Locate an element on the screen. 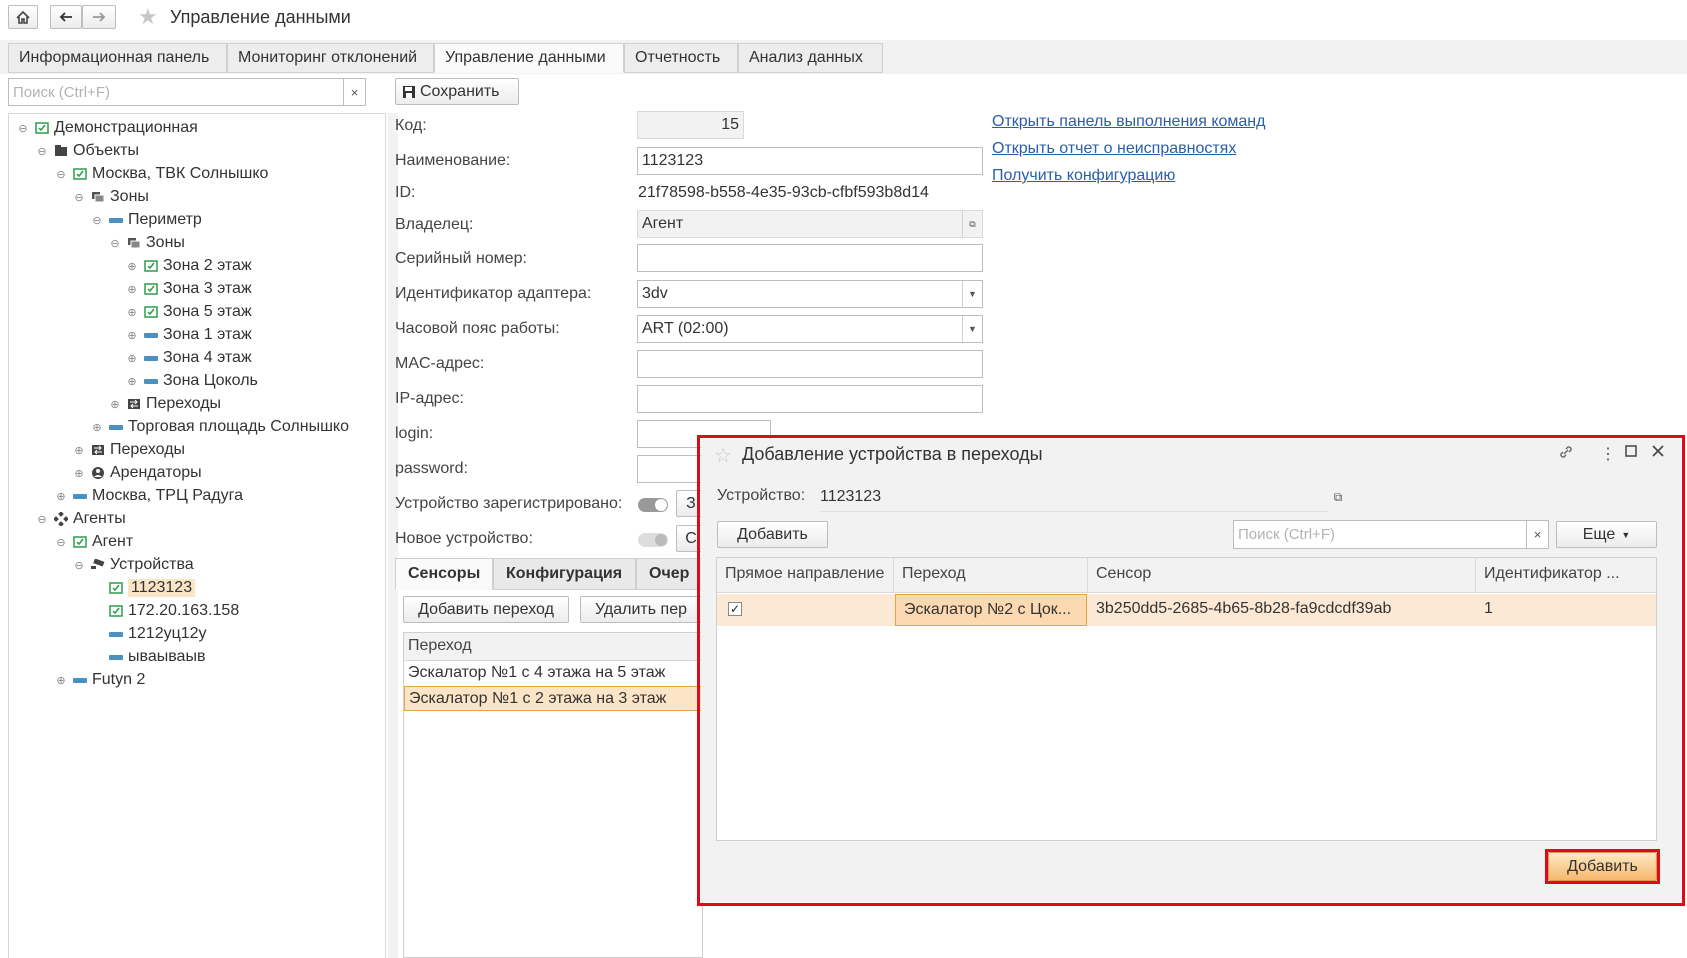 The height and width of the screenshot is (958, 1687). column-header-sensor: Сенсор is located at coordinates (1282, 575).